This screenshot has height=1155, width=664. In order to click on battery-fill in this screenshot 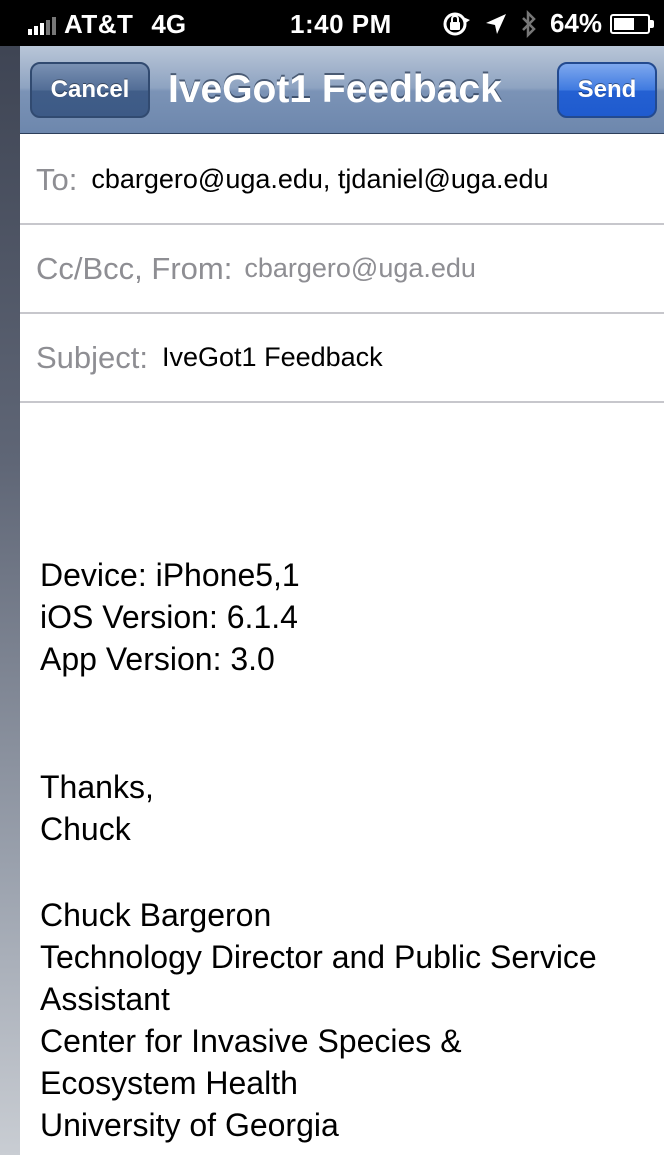, I will do `click(624, 23)`.